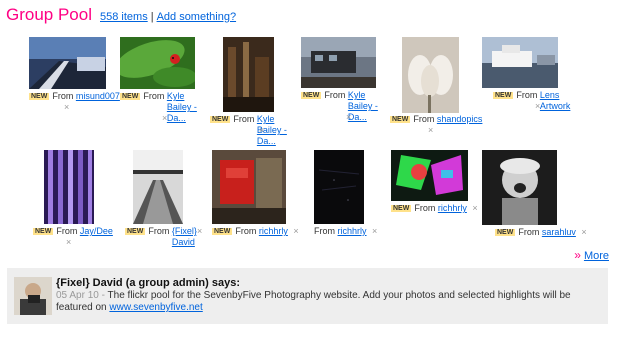  What do you see at coordinates (533, 101) in the screenshot?
I see `photo-caption: NEW From Lens Artwork` at bounding box center [533, 101].